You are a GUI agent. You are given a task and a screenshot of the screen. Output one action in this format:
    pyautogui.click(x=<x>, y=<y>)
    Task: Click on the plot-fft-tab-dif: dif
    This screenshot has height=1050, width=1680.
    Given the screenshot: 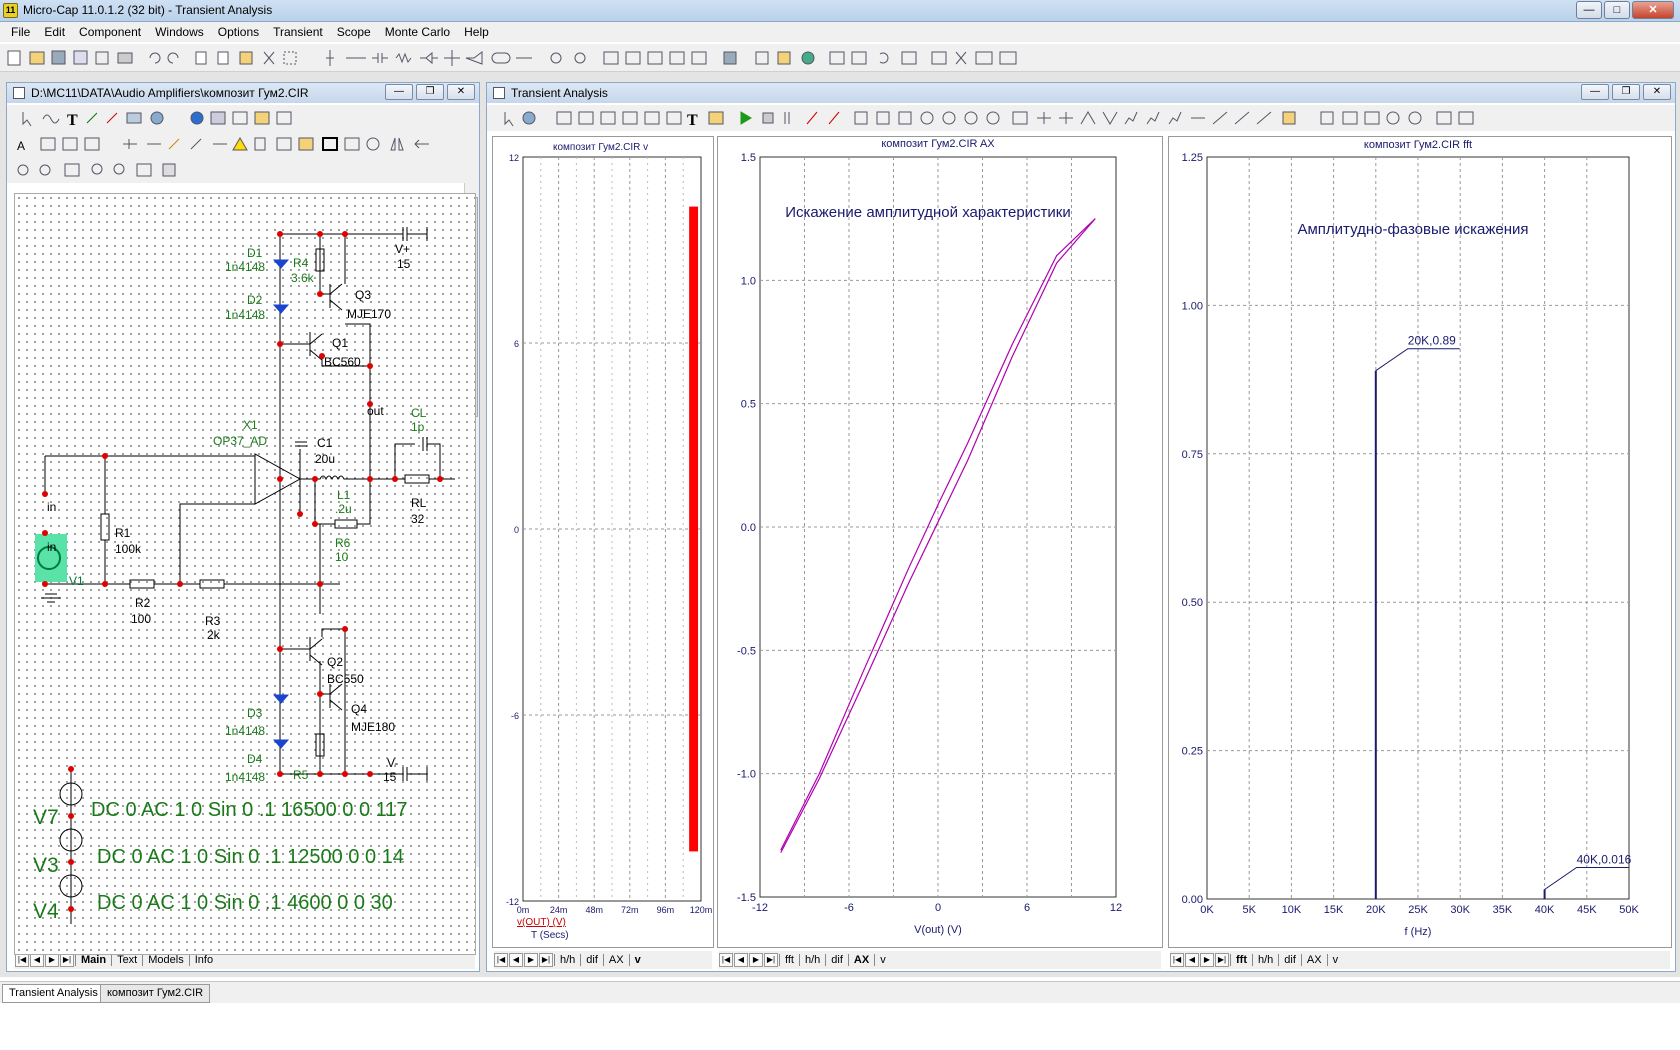 What is the action you would take?
    pyautogui.click(x=1289, y=960)
    